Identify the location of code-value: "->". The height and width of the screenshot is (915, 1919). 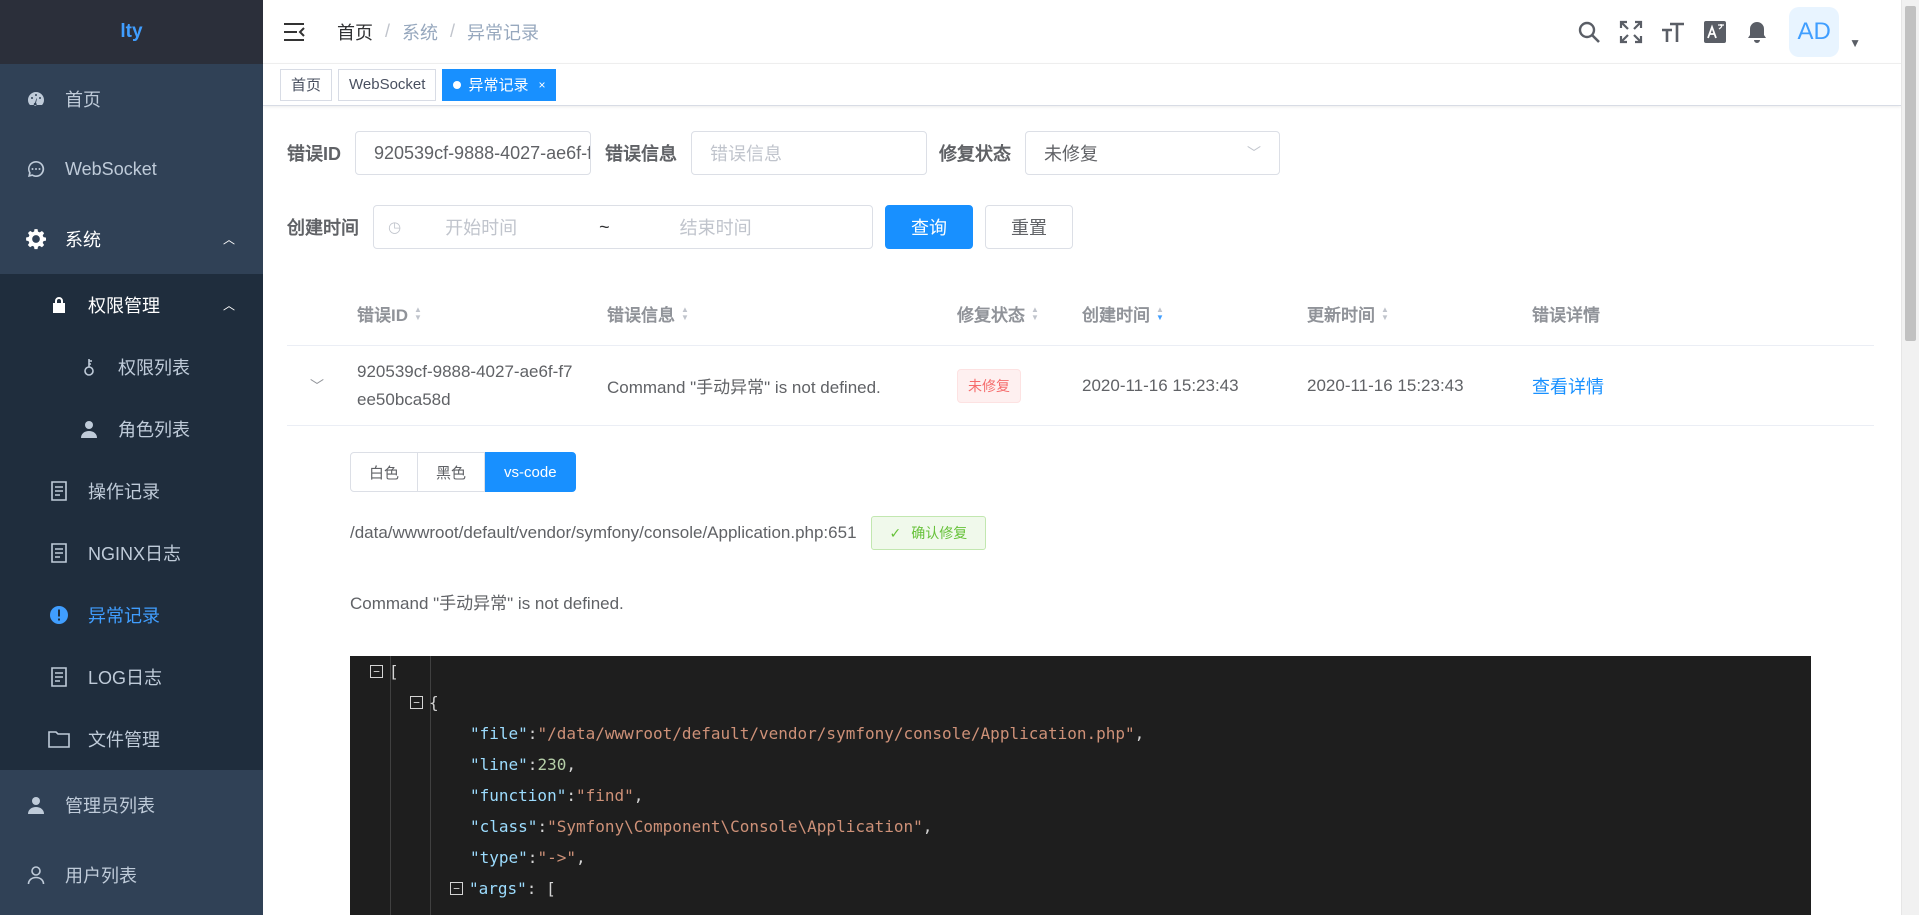
(556, 857).